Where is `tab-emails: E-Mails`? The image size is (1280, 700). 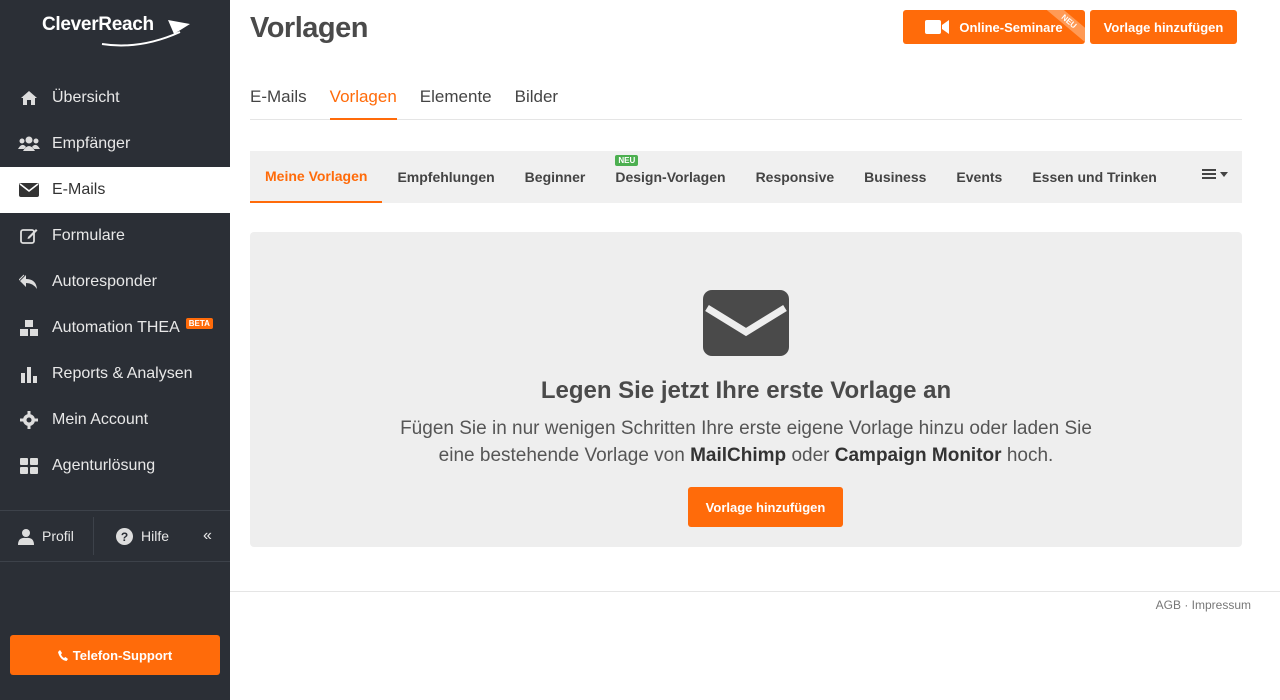
tab-emails: E-Mails is located at coordinates (278, 99).